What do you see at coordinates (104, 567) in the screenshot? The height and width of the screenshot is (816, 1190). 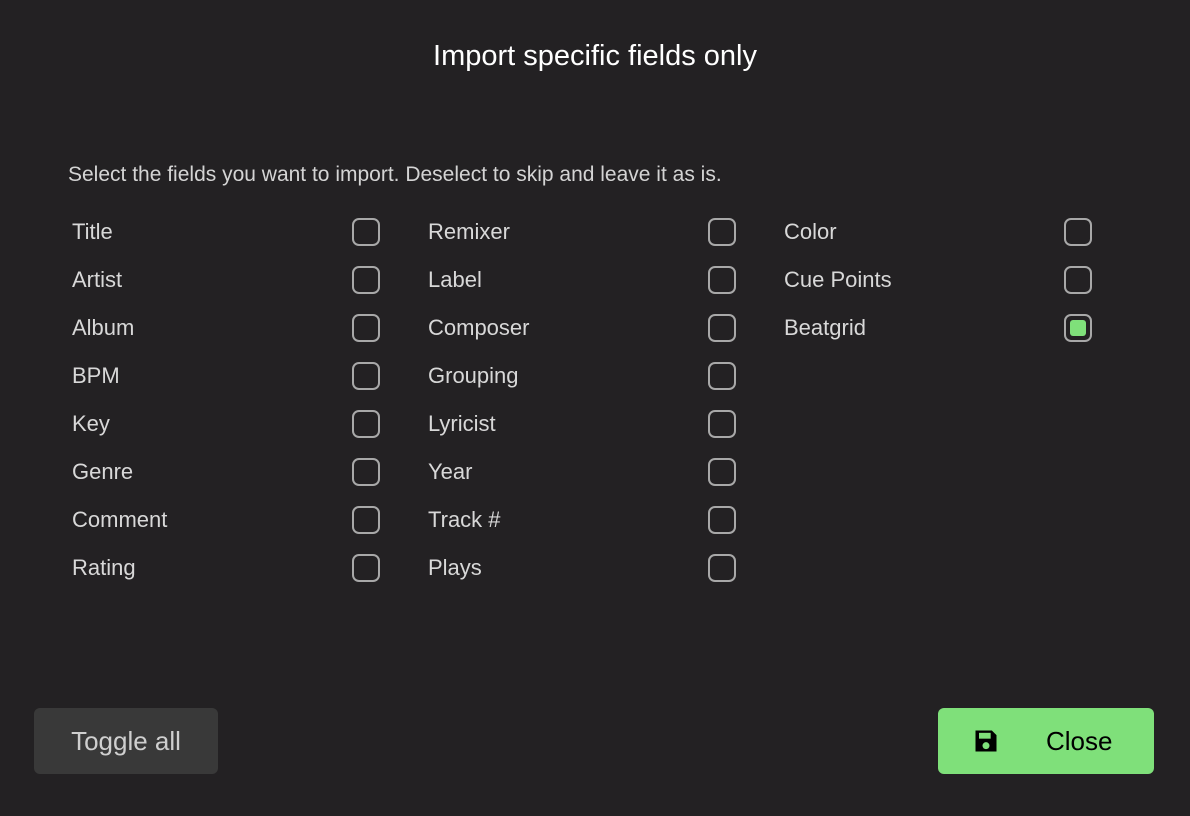 I see `field-label: Rating` at bounding box center [104, 567].